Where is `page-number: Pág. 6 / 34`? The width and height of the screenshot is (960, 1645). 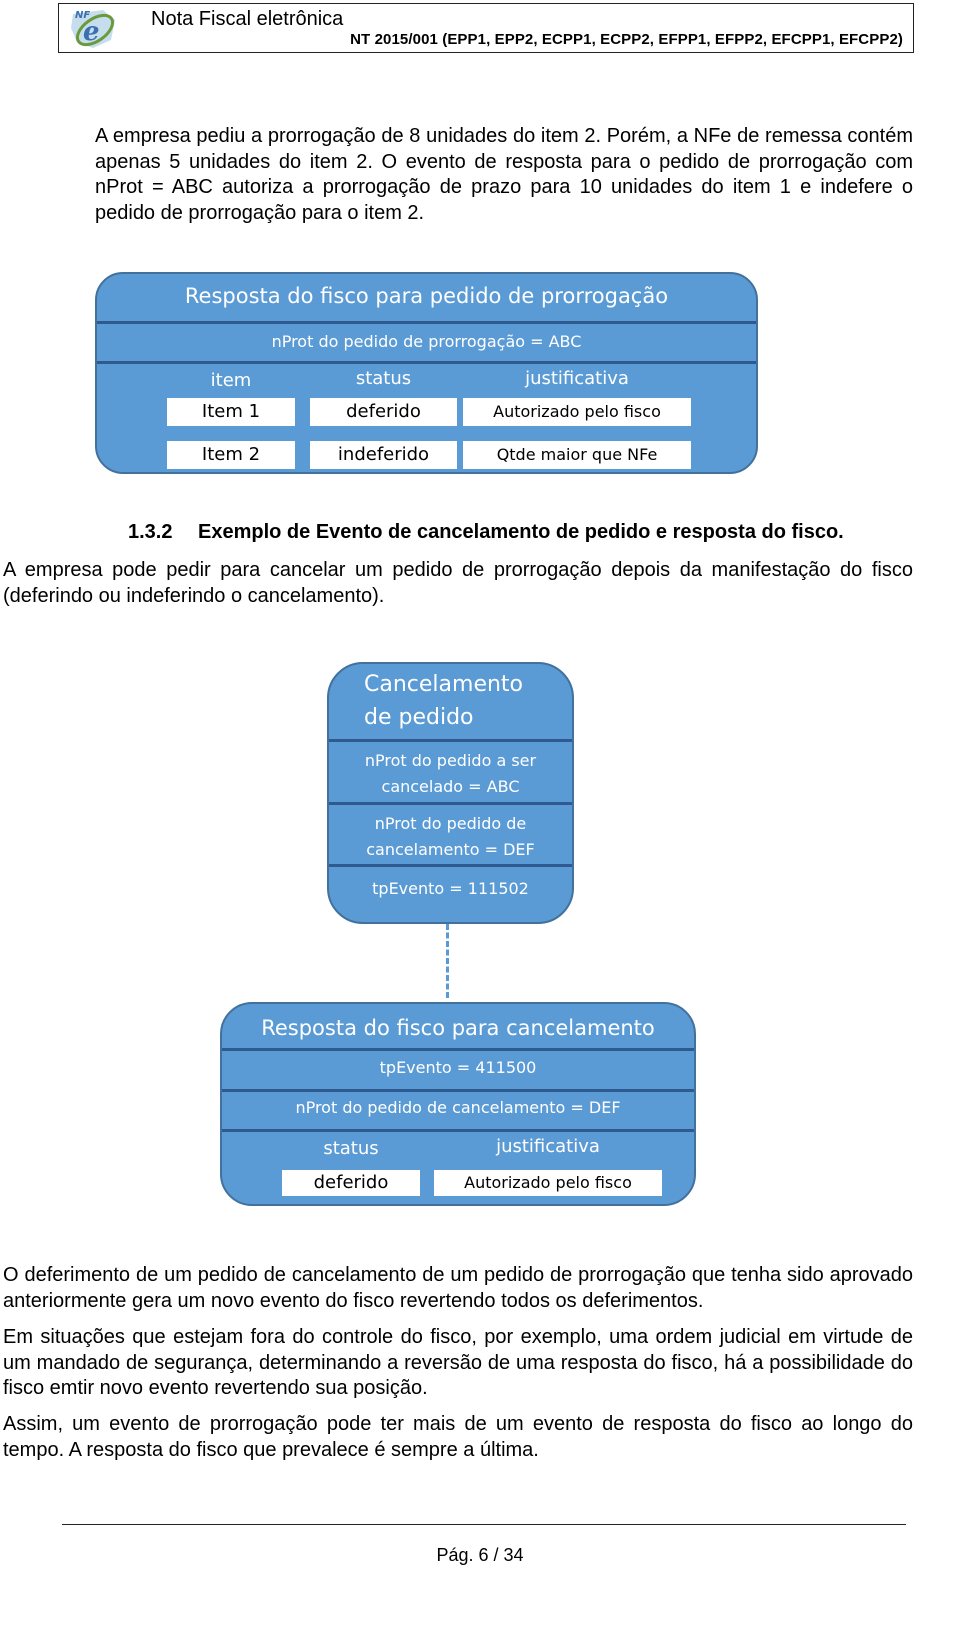 page-number: Pág. 6 / 34 is located at coordinates (480, 1555).